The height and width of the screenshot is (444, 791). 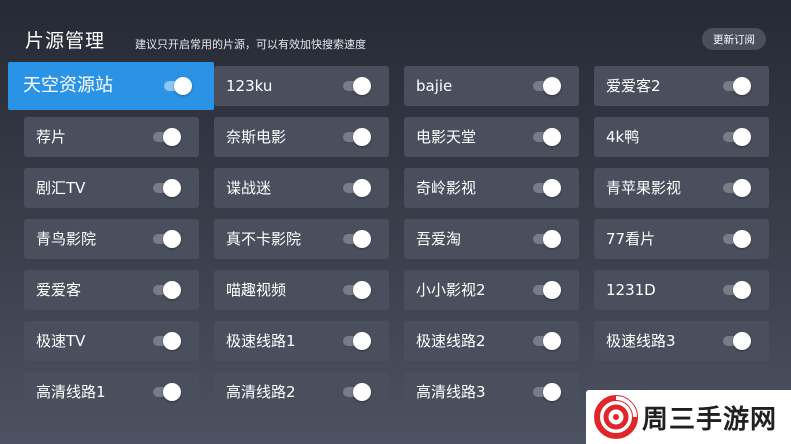 What do you see at coordinates (301, 137) in the screenshot?
I see `source-item: 奈斯电影` at bounding box center [301, 137].